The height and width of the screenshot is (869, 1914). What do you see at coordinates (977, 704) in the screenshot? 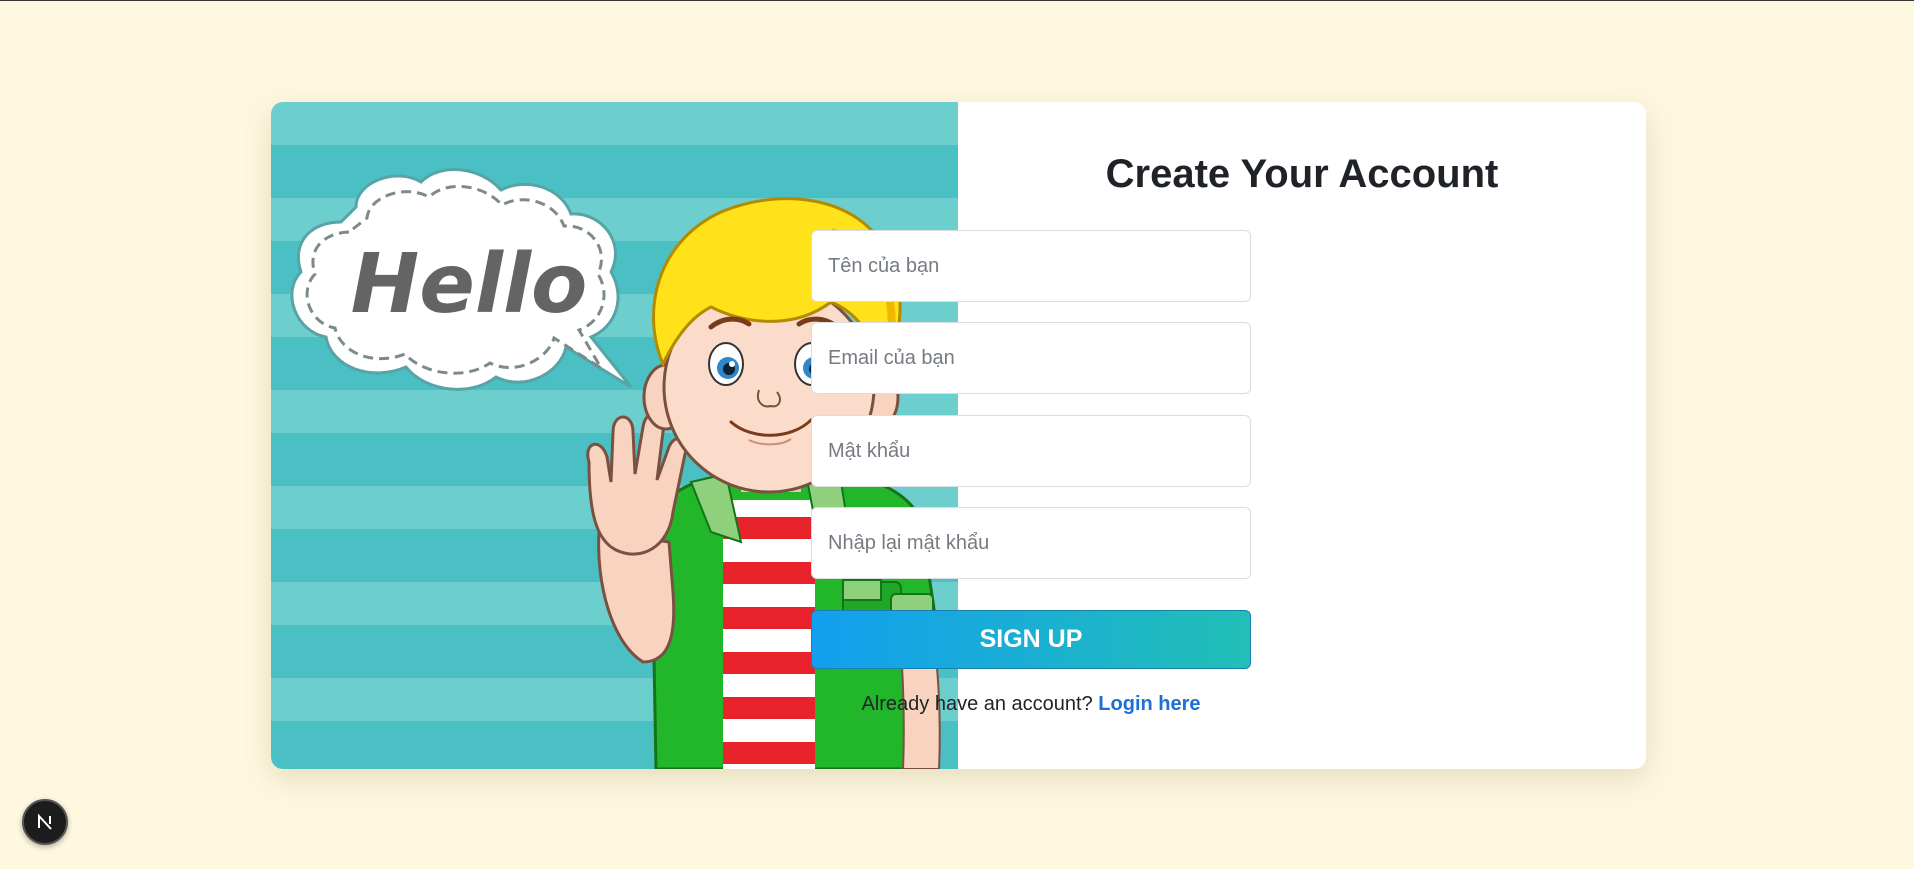
I see `login-prompt-text: Already have an account?` at bounding box center [977, 704].